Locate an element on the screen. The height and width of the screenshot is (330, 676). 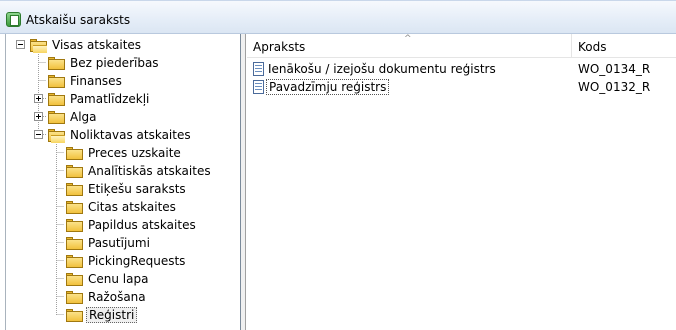
tree-item-label: Pamatlīdzekļi is located at coordinates (110, 99).